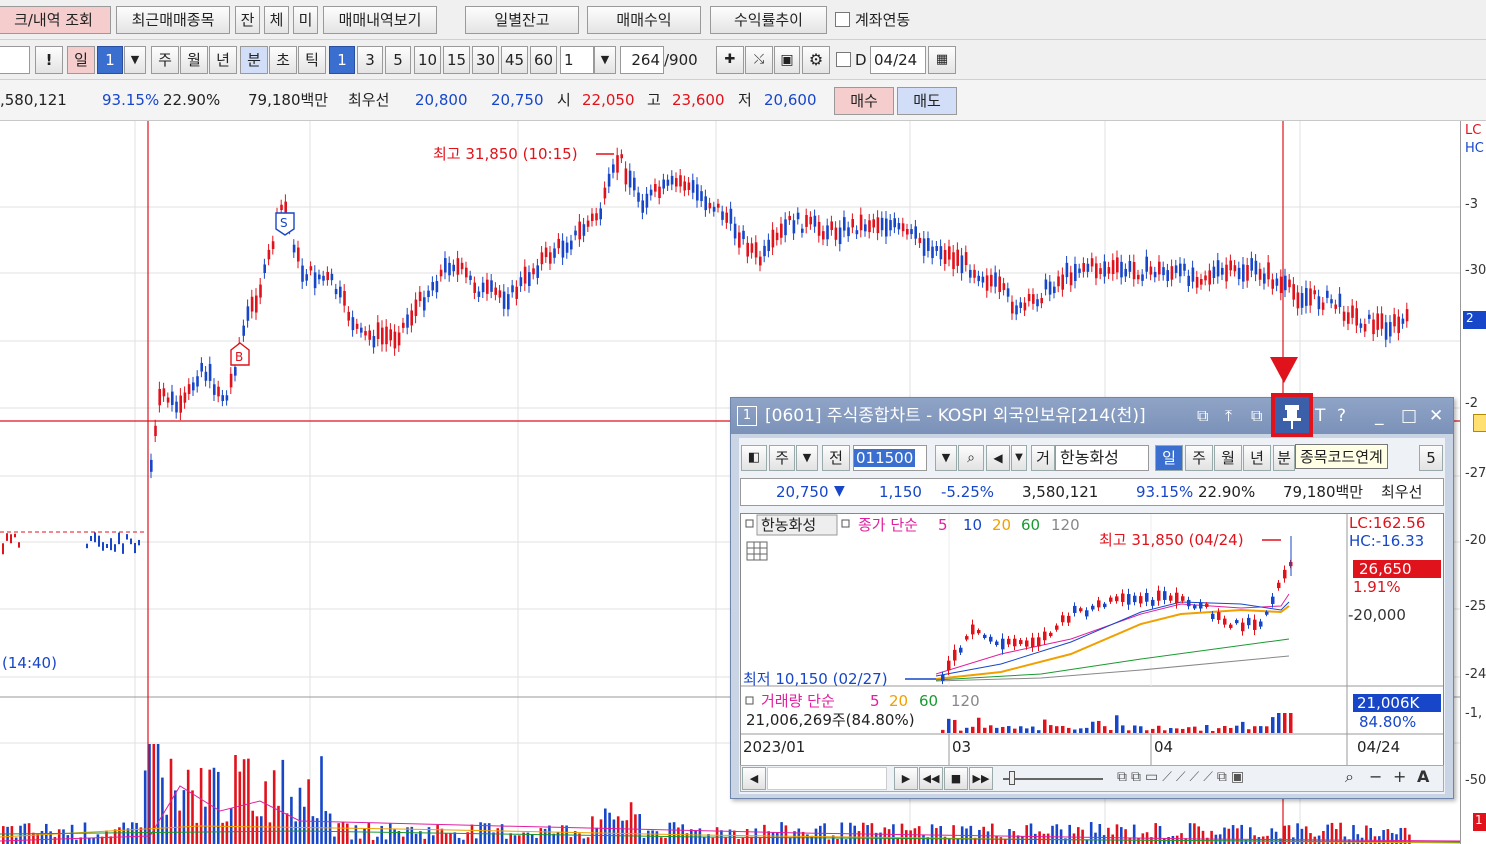 Image resolution: width=1486 pixels, height=844 pixels. I want to click on zoom-slider-handle, so click(1012, 778).